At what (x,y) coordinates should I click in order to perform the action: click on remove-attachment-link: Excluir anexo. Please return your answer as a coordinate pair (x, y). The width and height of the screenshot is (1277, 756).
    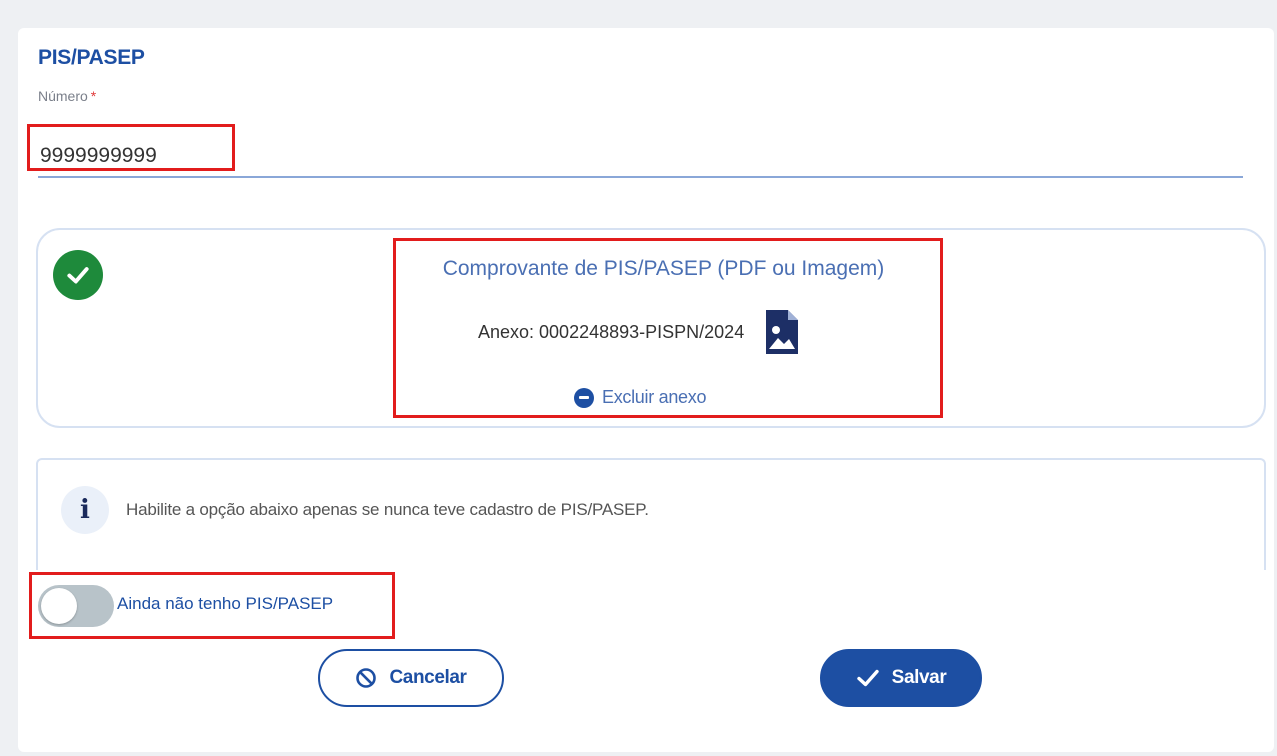
    Looking at the image, I should click on (640, 397).